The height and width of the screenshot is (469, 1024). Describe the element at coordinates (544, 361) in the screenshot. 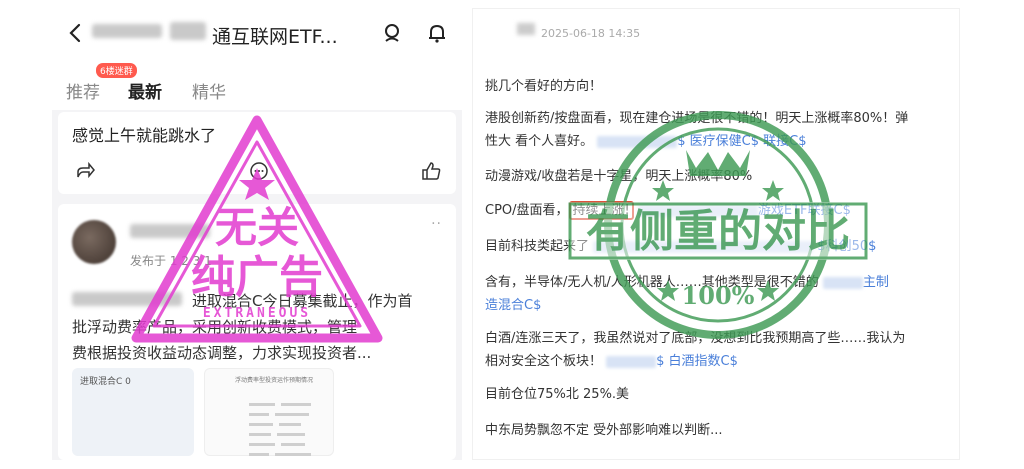

I see `paragraph-text: 相对安全这个板块！` at that location.